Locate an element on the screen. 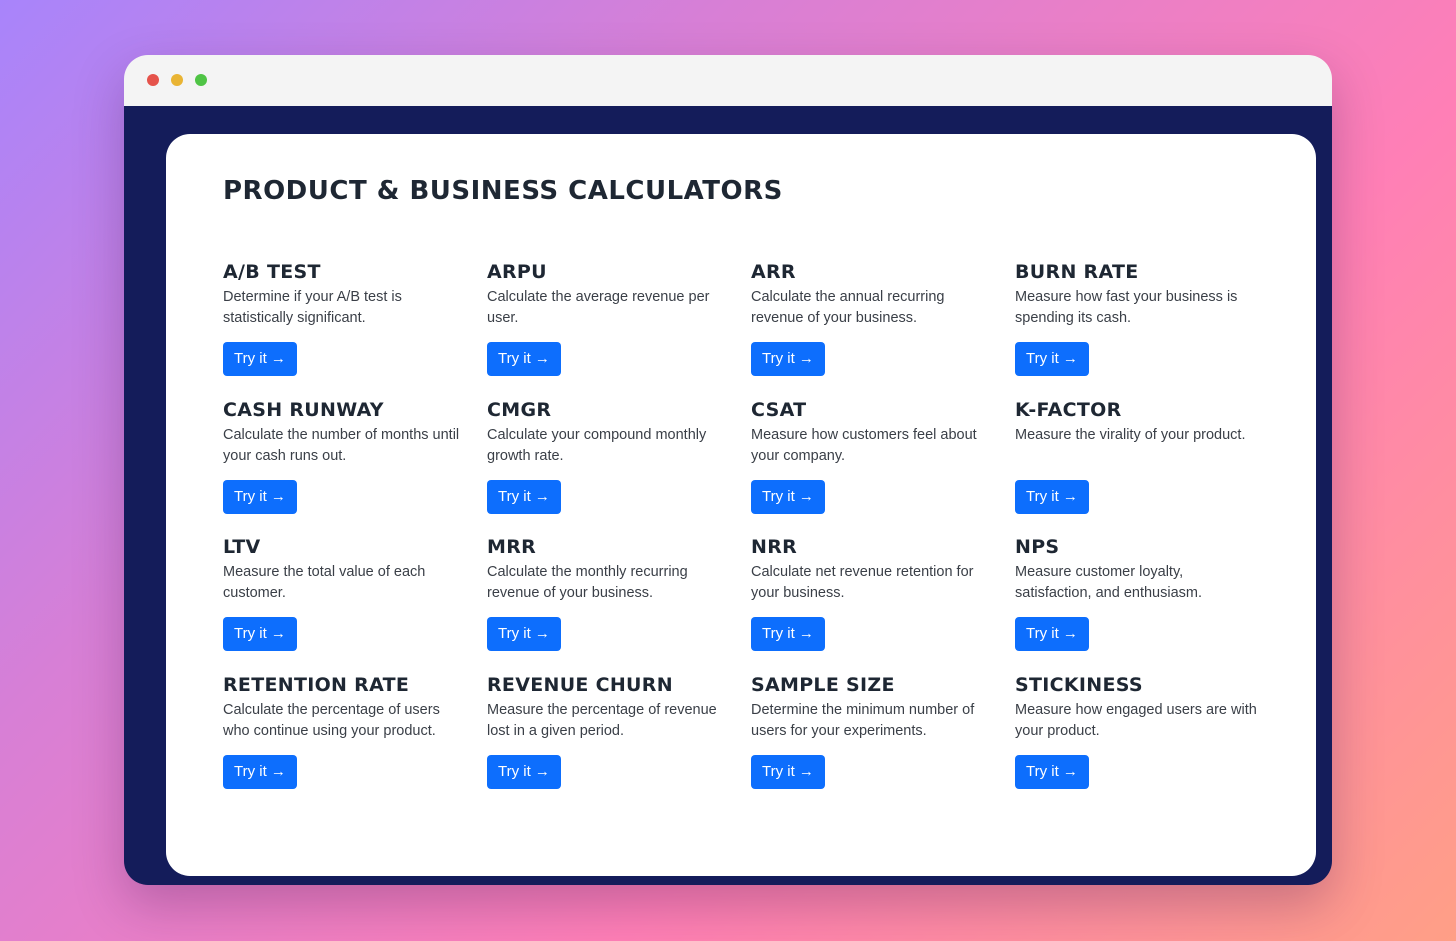  calculator-name: Cash Runway is located at coordinates (303, 409).